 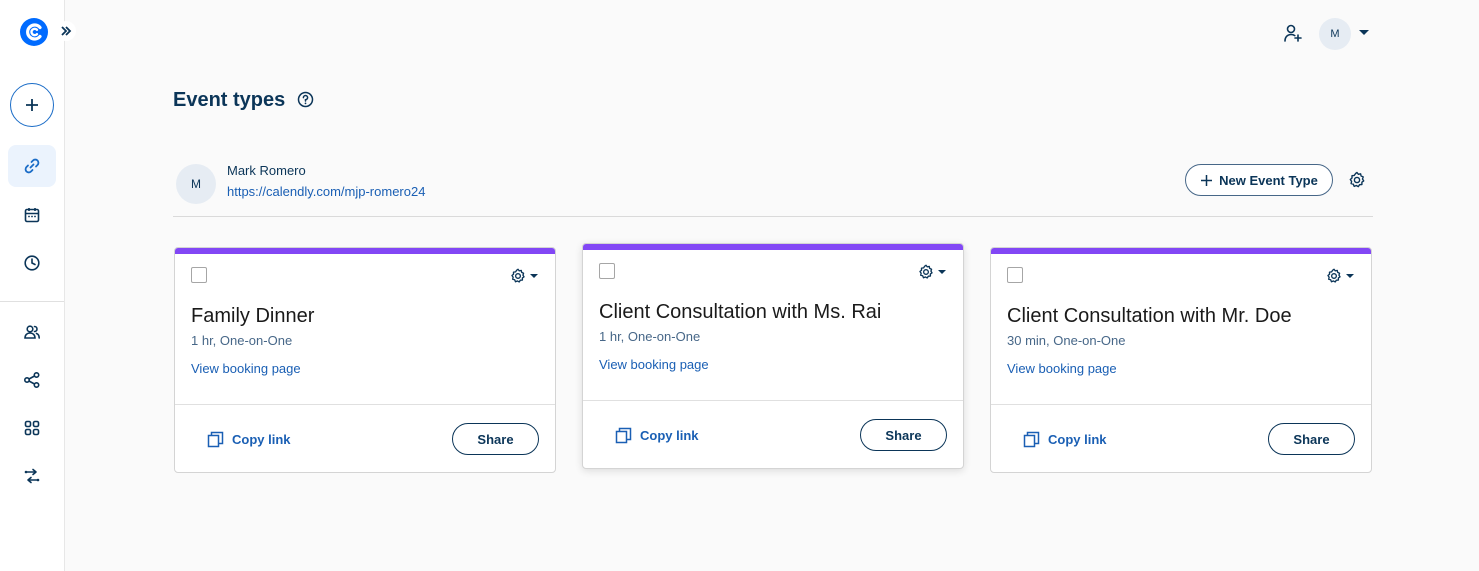 I want to click on double-chevron-right-icon, so click(x=66, y=31).